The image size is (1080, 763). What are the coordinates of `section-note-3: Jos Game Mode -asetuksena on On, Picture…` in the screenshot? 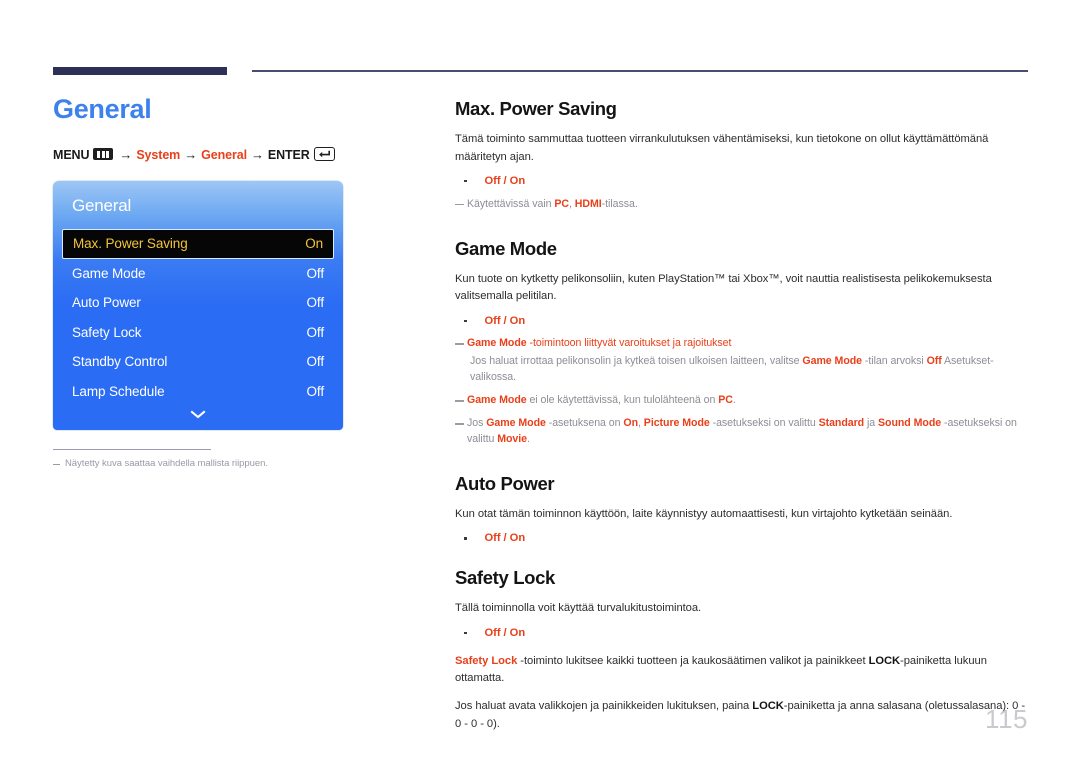 It's located at (742, 432).